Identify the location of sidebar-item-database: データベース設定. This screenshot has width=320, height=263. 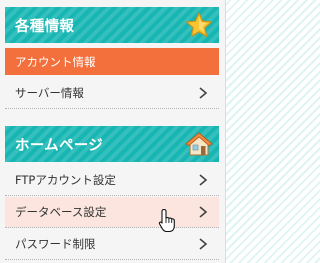
(112, 212).